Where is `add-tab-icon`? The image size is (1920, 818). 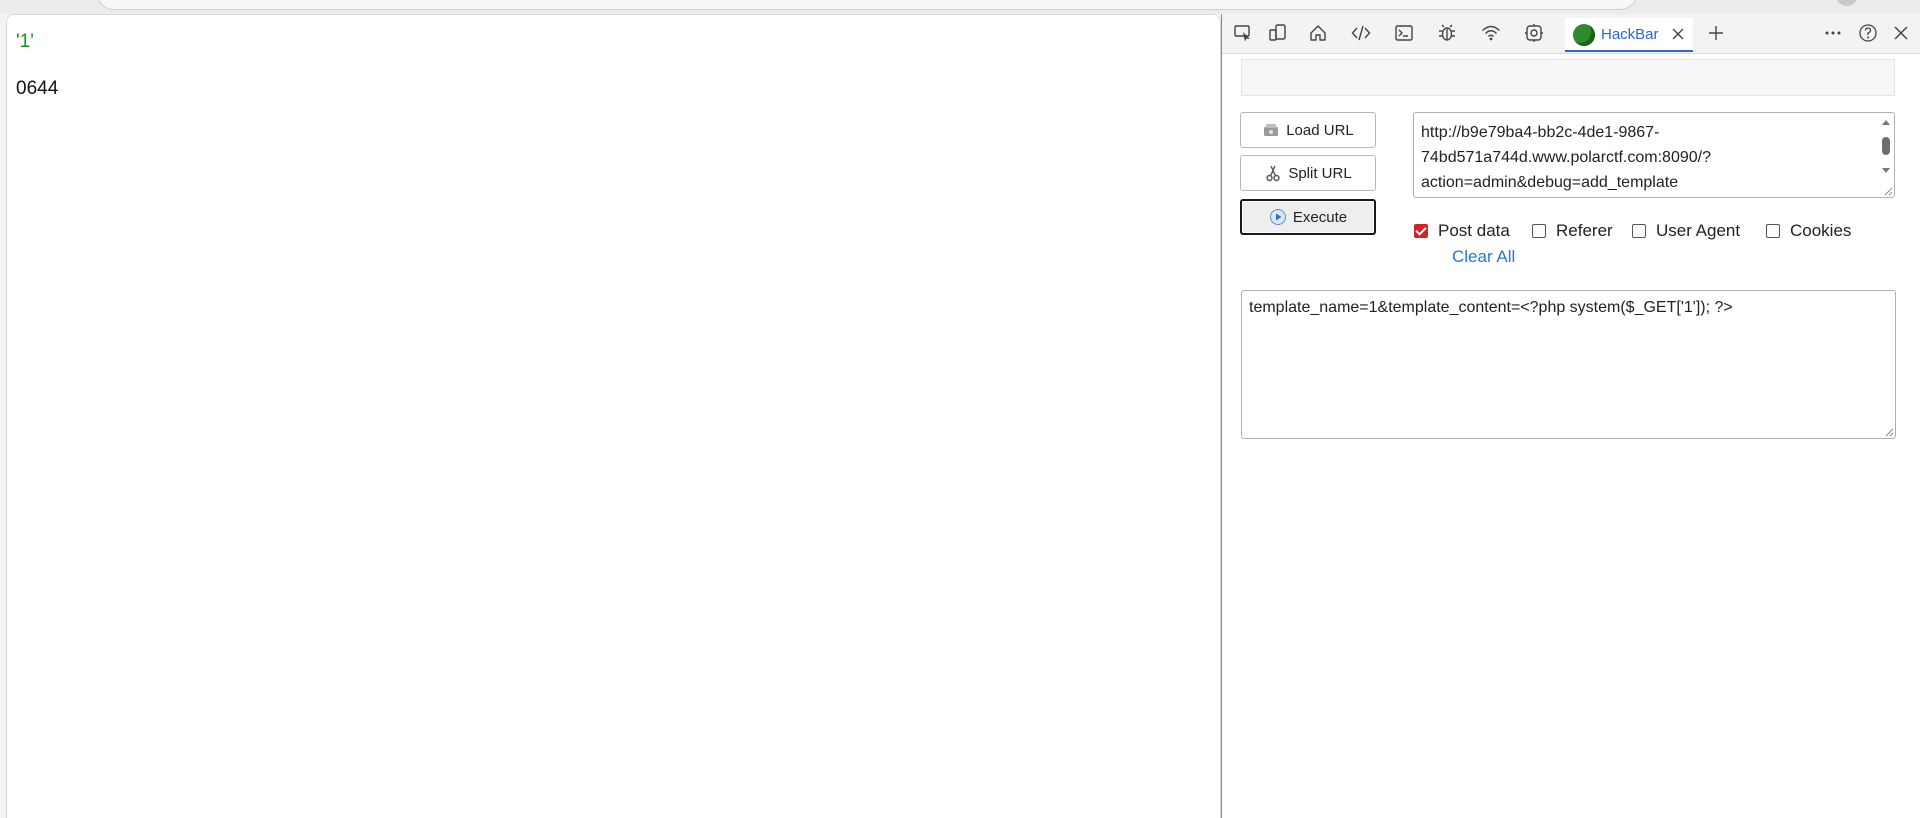 add-tab-icon is located at coordinates (1716, 33).